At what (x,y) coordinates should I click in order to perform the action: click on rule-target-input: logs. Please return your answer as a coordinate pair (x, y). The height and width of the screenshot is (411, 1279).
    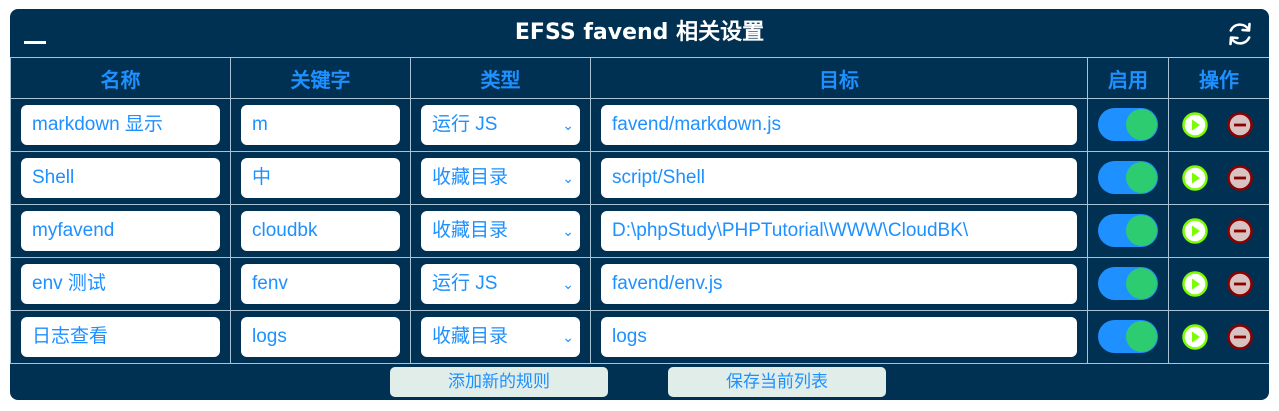
    Looking at the image, I should click on (839, 337).